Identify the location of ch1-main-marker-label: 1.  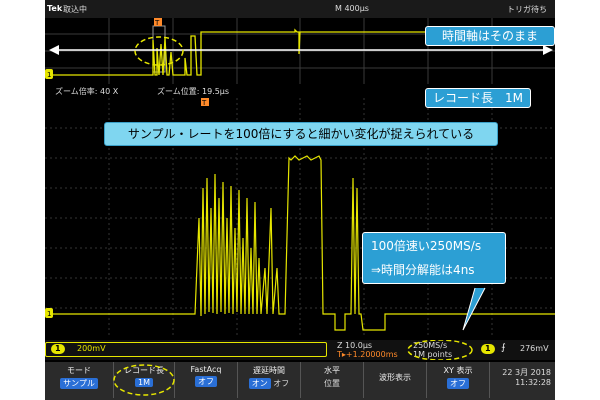
(49, 314).